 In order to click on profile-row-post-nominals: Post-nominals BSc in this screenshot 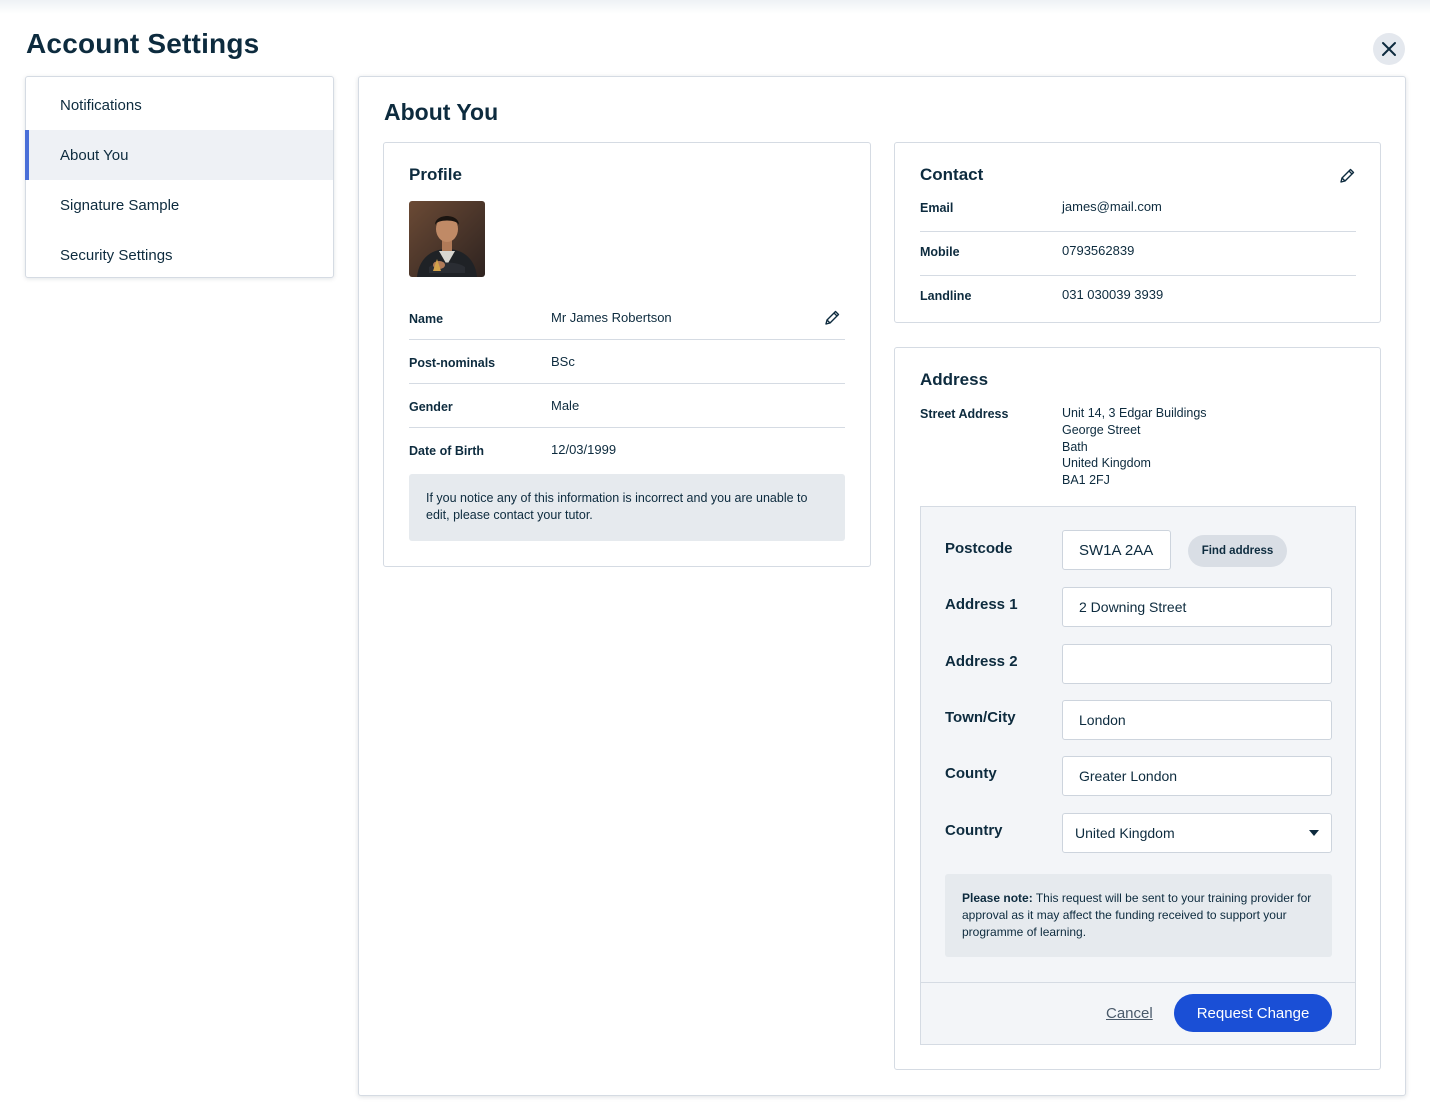, I will do `click(627, 362)`.